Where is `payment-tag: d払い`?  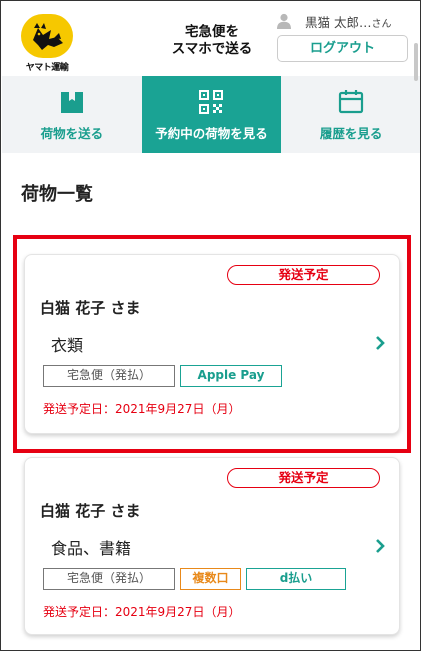
payment-tag: d払い is located at coordinates (296, 579).